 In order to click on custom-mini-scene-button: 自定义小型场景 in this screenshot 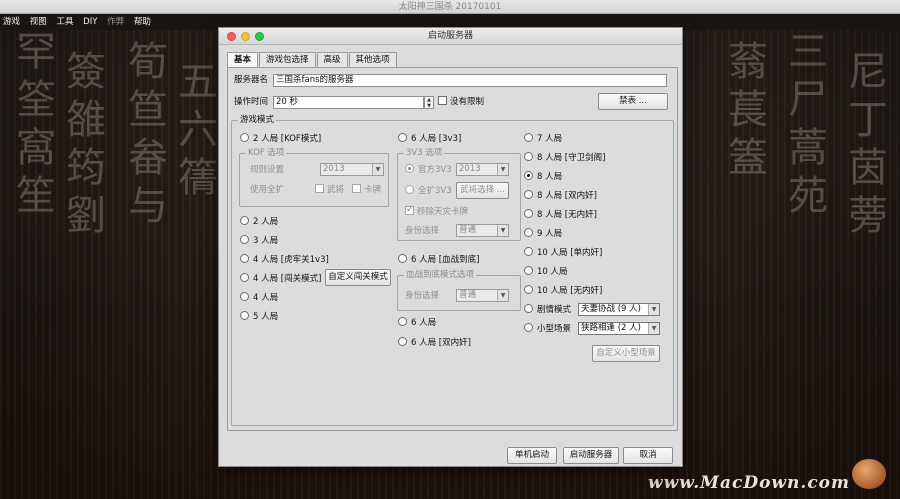, I will do `click(626, 353)`.